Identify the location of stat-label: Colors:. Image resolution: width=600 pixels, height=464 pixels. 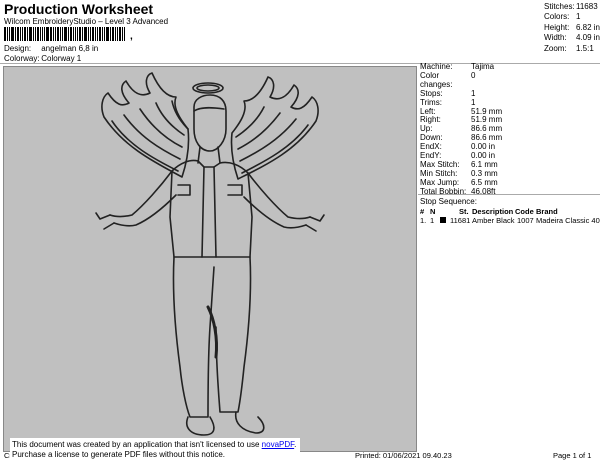
(557, 17).